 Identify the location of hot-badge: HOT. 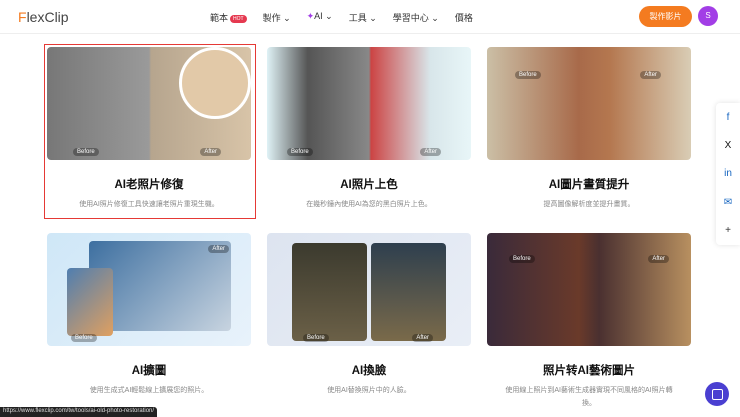
(238, 18).